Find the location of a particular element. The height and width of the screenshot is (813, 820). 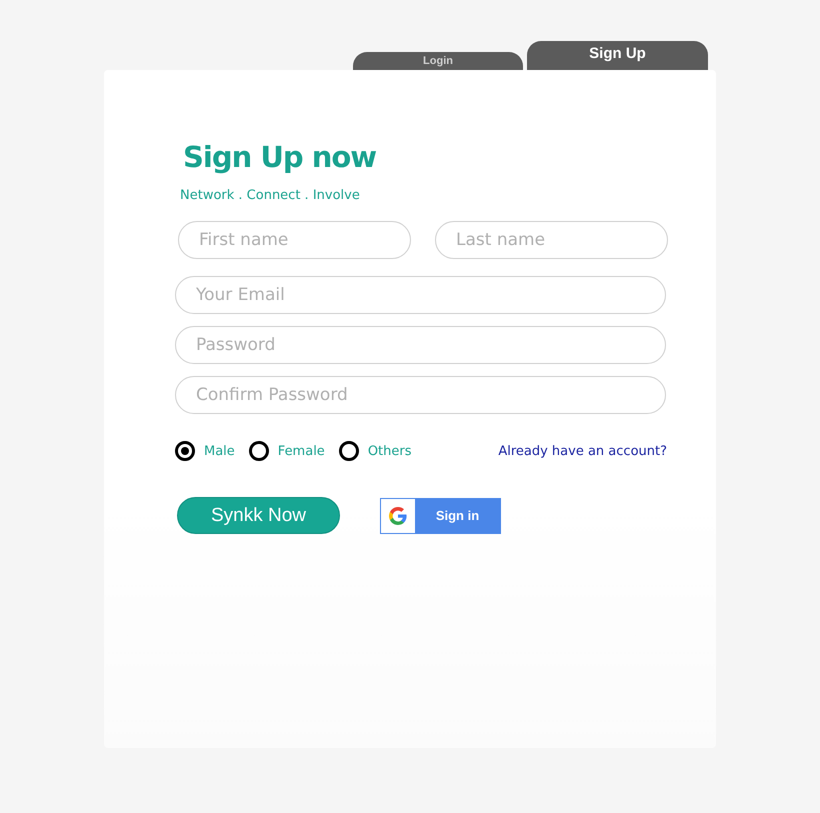

radio-label: Others is located at coordinates (390, 451).